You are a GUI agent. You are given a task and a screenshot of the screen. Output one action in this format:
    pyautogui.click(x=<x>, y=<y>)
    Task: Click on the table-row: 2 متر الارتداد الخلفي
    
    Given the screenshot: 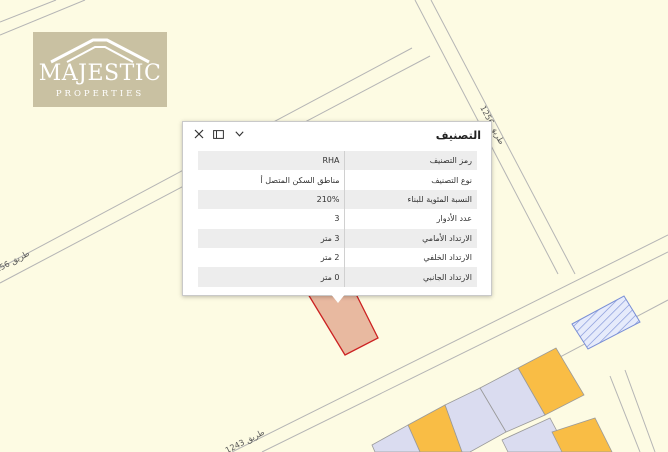 What is the action you would take?
    pyautogui.click(x=337, y=257)
    